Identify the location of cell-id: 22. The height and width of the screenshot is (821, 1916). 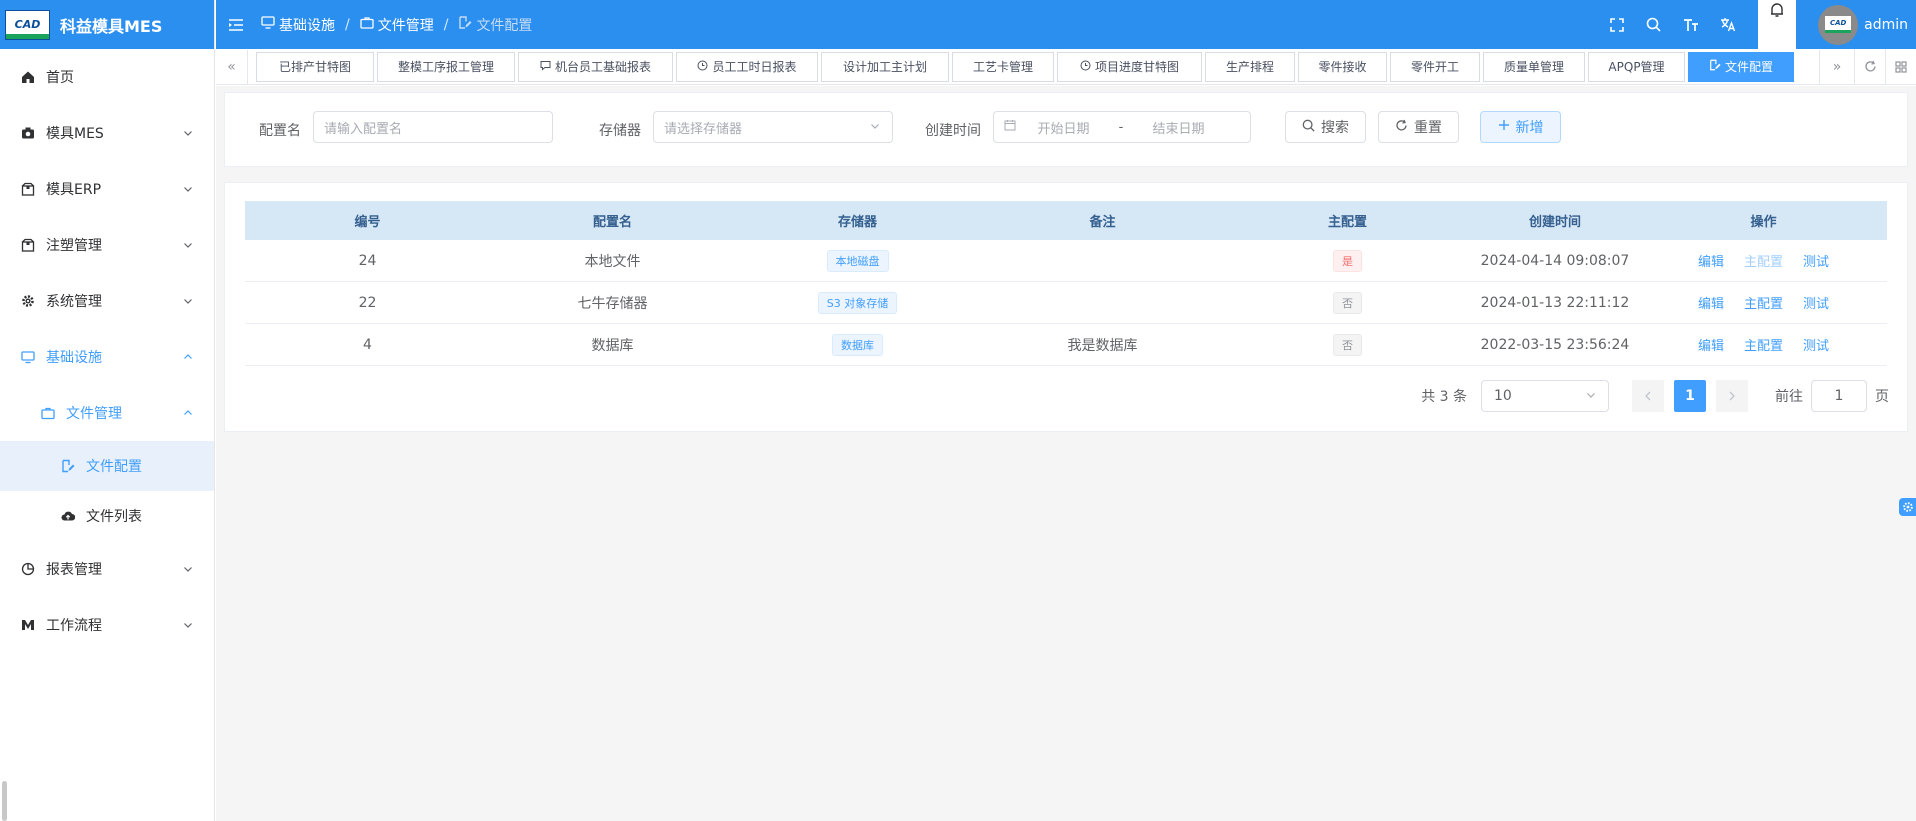
(367, 302).